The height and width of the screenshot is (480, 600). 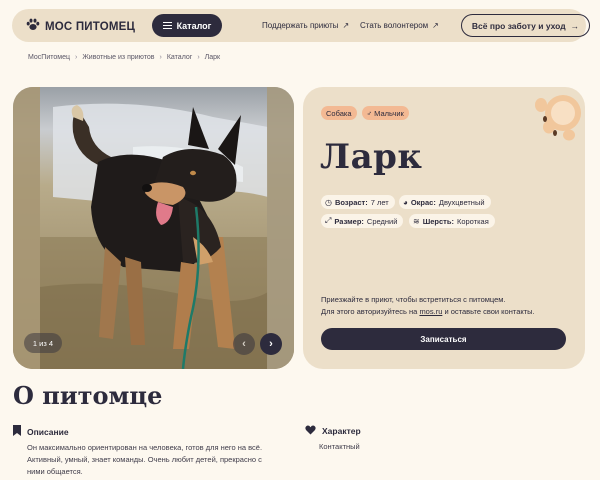 What do you see at coordinates (167, 25) in the screenshot?
I see `menu-icon` at bounding box center [167, 25].